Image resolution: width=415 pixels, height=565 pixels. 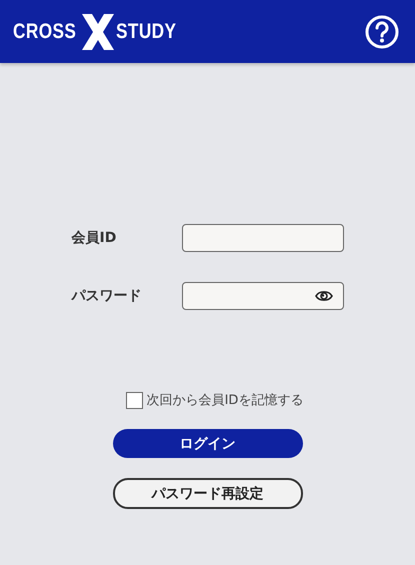 I want to click on x-mark-icon, so click(x=98, y=32).